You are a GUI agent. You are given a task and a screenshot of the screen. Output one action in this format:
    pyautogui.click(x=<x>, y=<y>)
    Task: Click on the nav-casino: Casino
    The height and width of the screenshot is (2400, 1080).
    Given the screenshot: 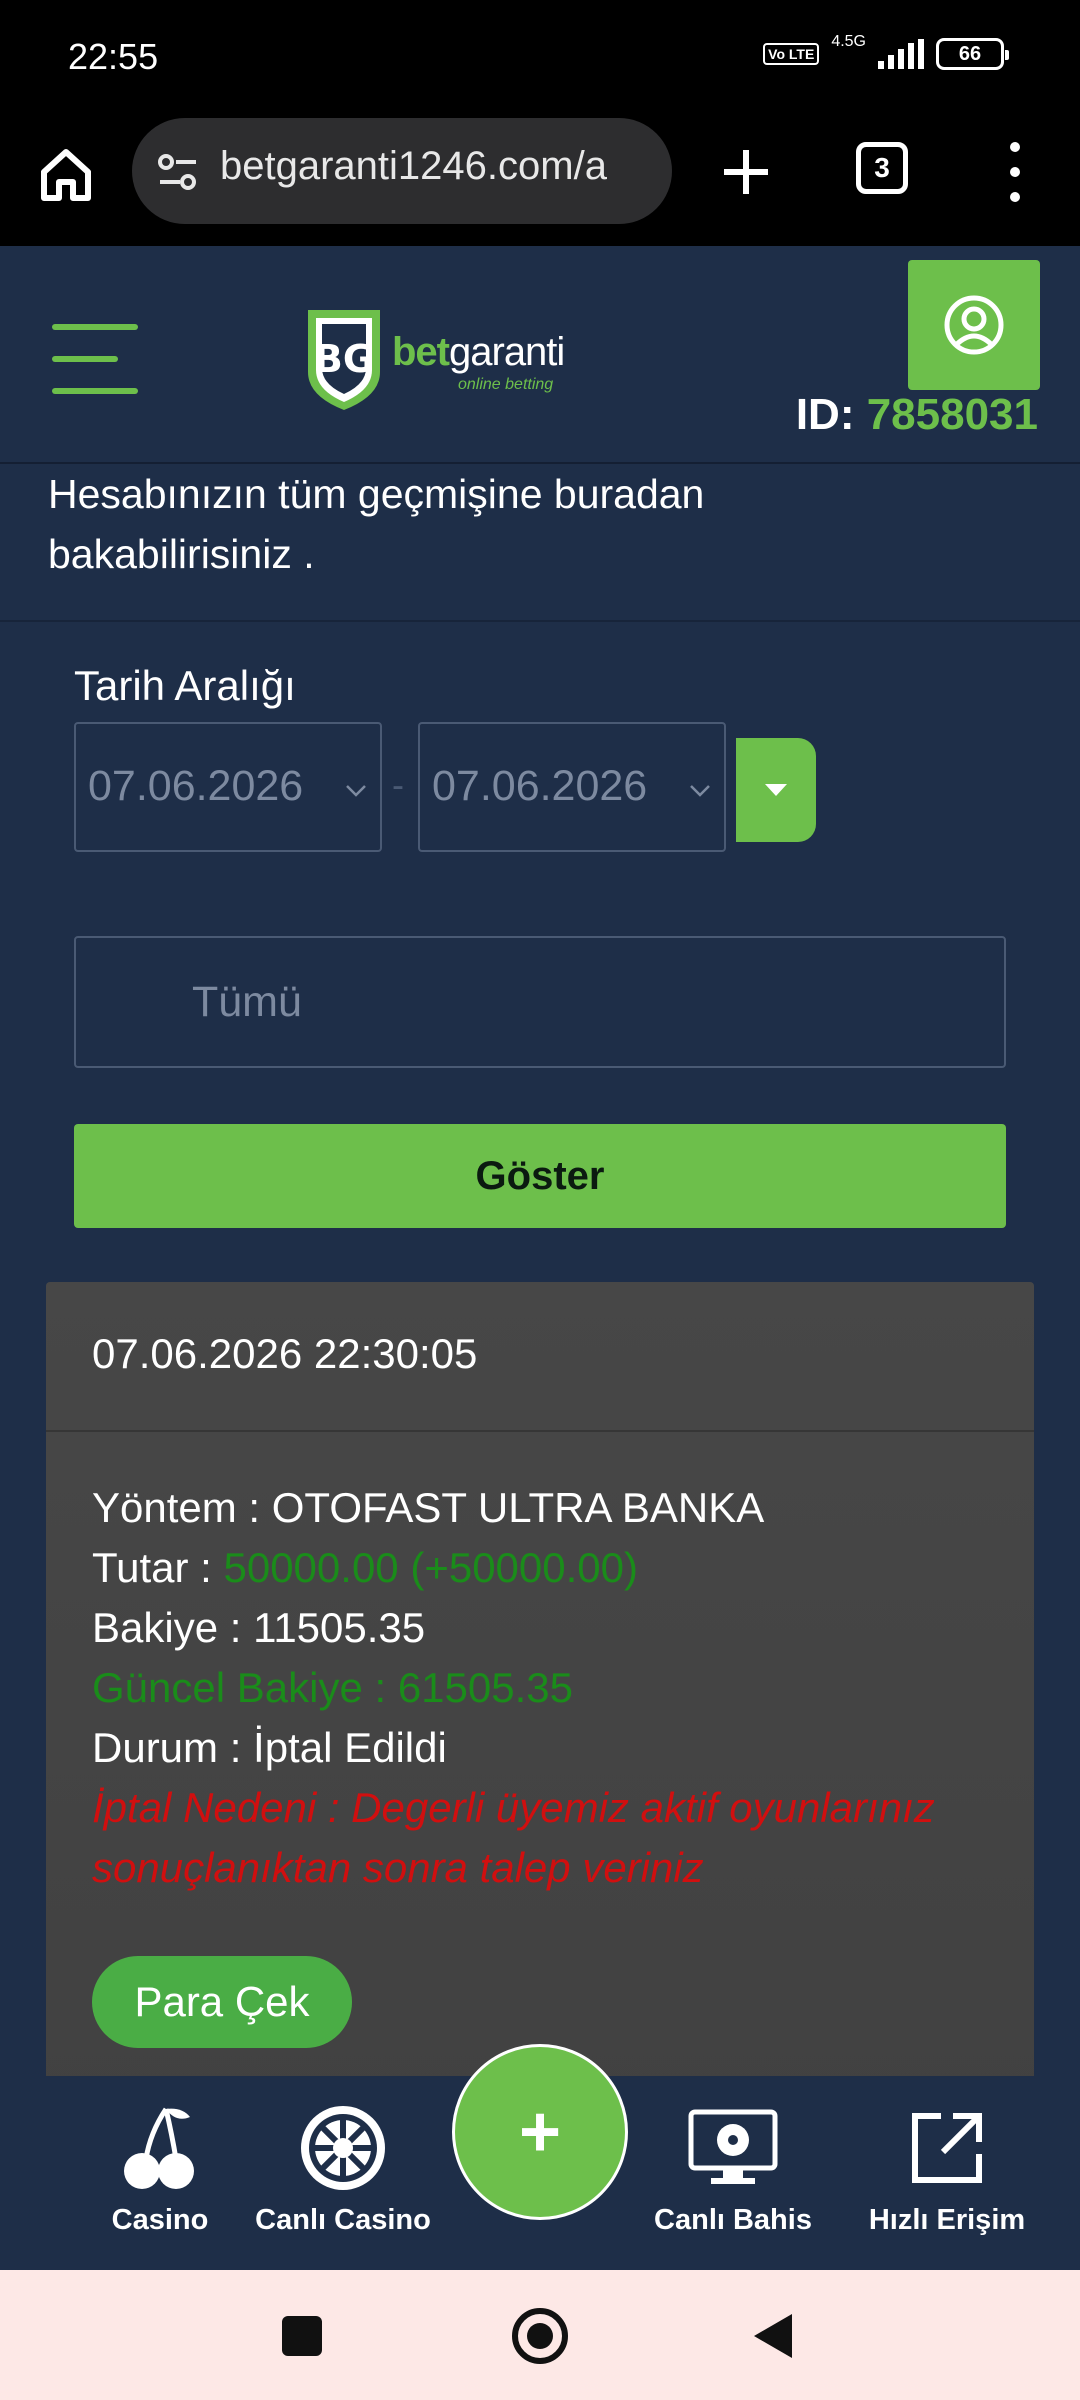 What is the action you would take?
    pyautogui.click(x=160, y=2173)
    